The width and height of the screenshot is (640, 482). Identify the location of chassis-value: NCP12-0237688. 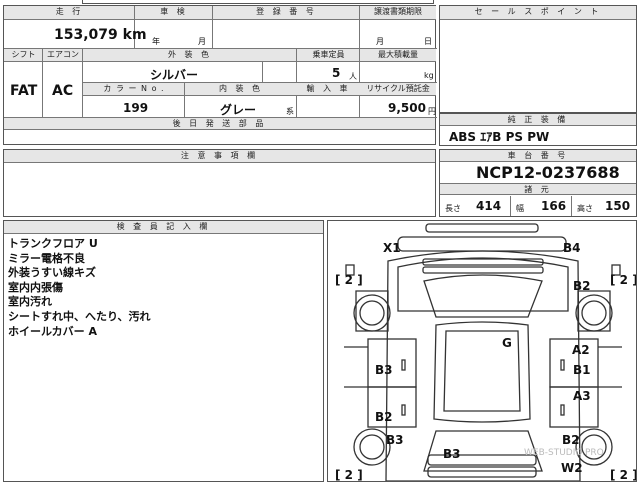
(548, 172).